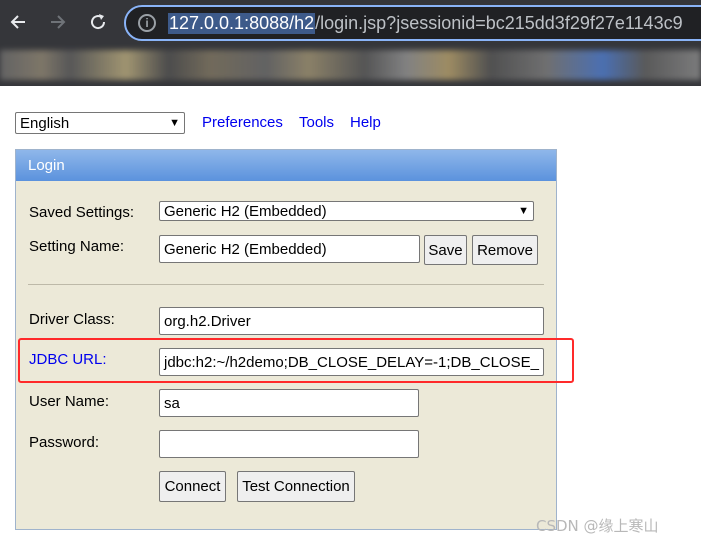 This screenshot has width=701, height=544. What do you see at coordinates (351, 321) in the screenshot?
I see `driver-class-input: org.h2.Driver` at bounding box center [351, 321].